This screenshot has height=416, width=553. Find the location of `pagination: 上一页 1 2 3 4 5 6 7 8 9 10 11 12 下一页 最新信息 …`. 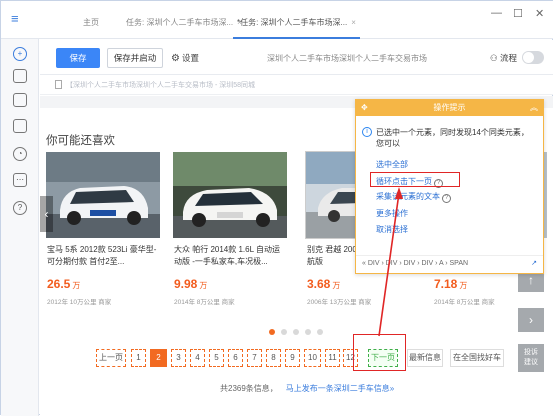

pagination: 上一页 1 2 3 4 5 6 7 8 9 10 11 12 下一页 最新信息 … is located at coordinates (296, 359).